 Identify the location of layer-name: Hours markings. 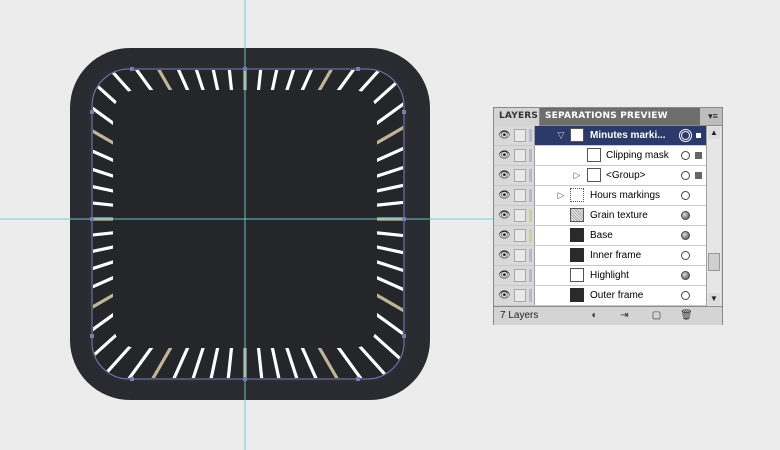
(625, 195).